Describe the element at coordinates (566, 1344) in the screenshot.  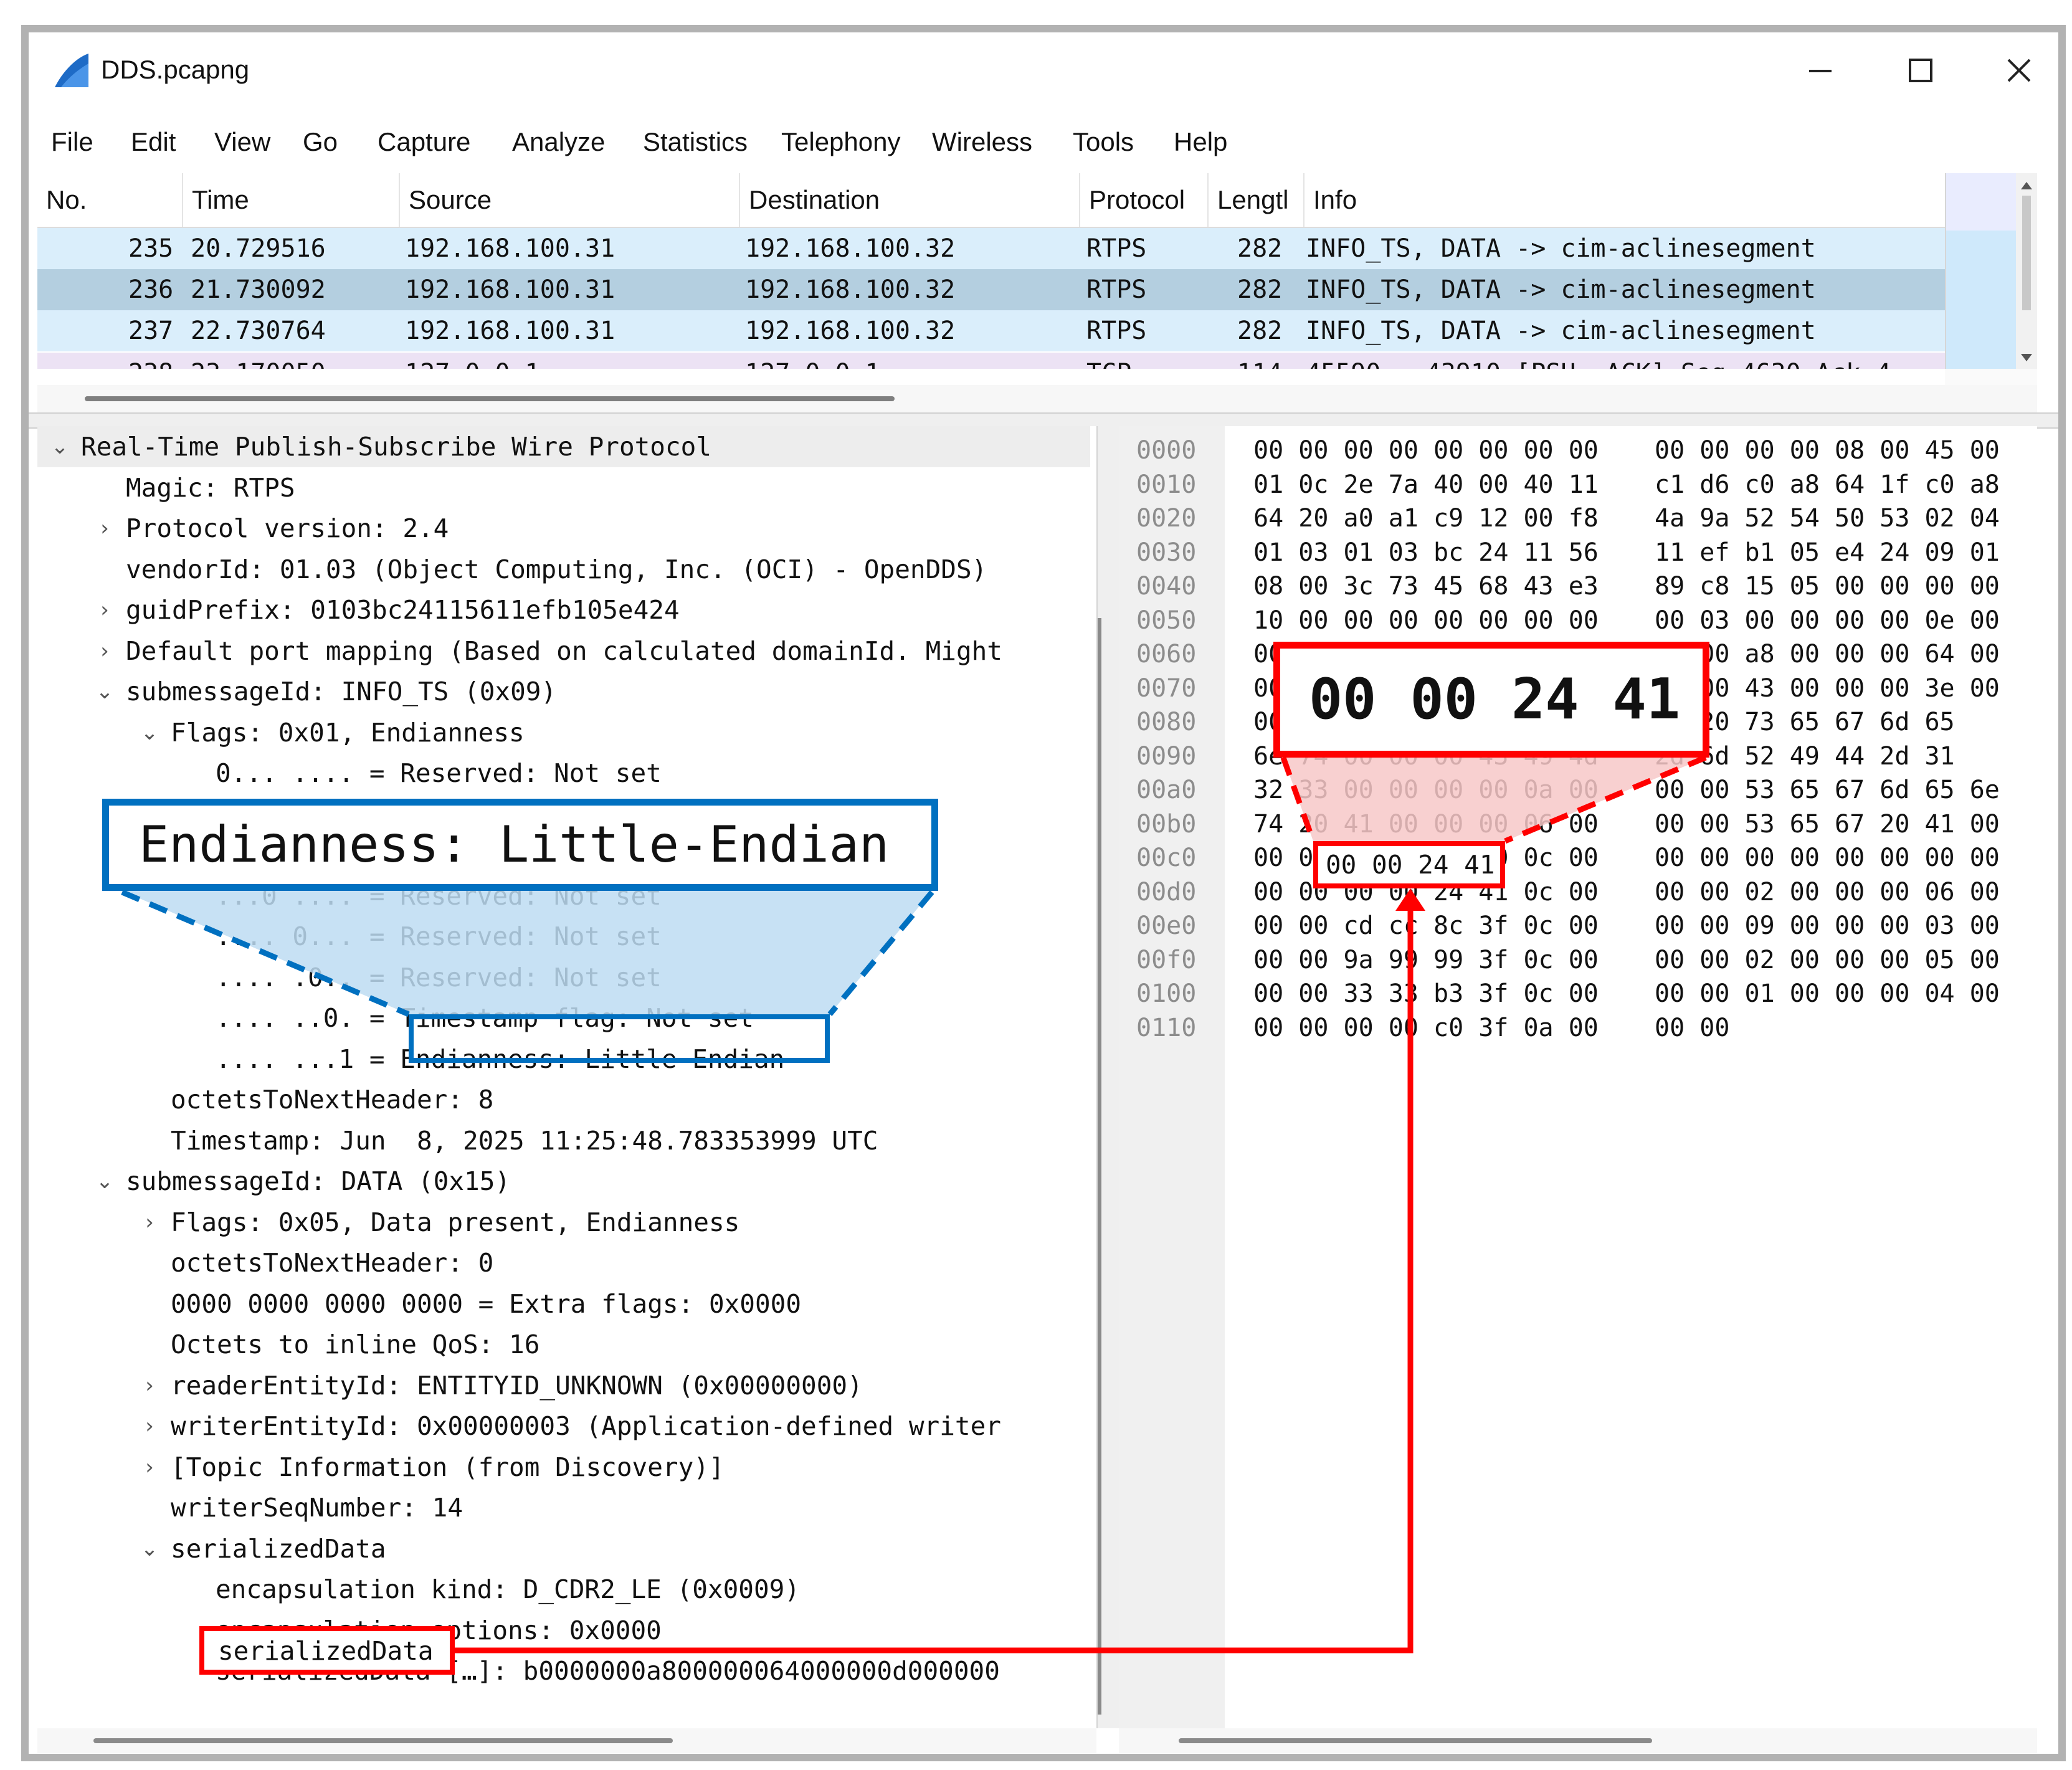
I see `tree-row: Octets to inline QoS: 16` at that location.